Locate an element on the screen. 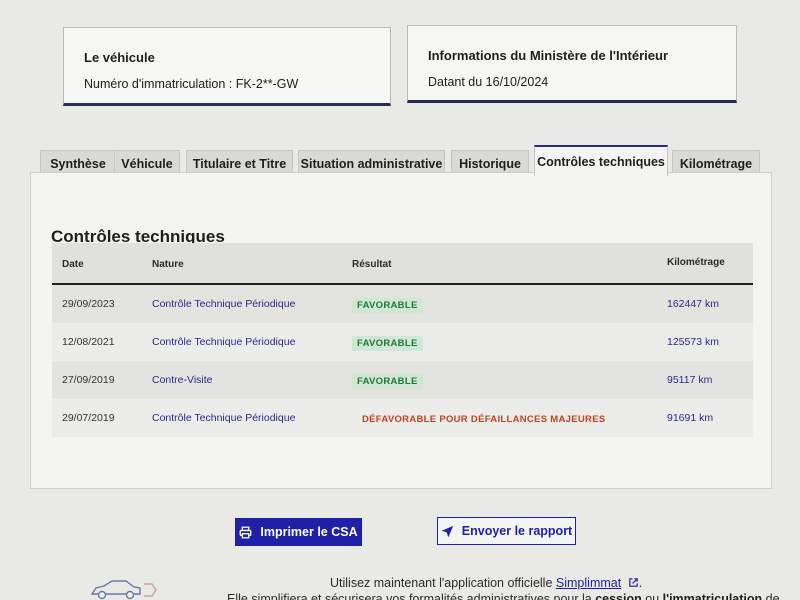 The width and height of the screenshot is (800, 600). simplimmat-link: Simplimmat is located at coordinates (588, 583).